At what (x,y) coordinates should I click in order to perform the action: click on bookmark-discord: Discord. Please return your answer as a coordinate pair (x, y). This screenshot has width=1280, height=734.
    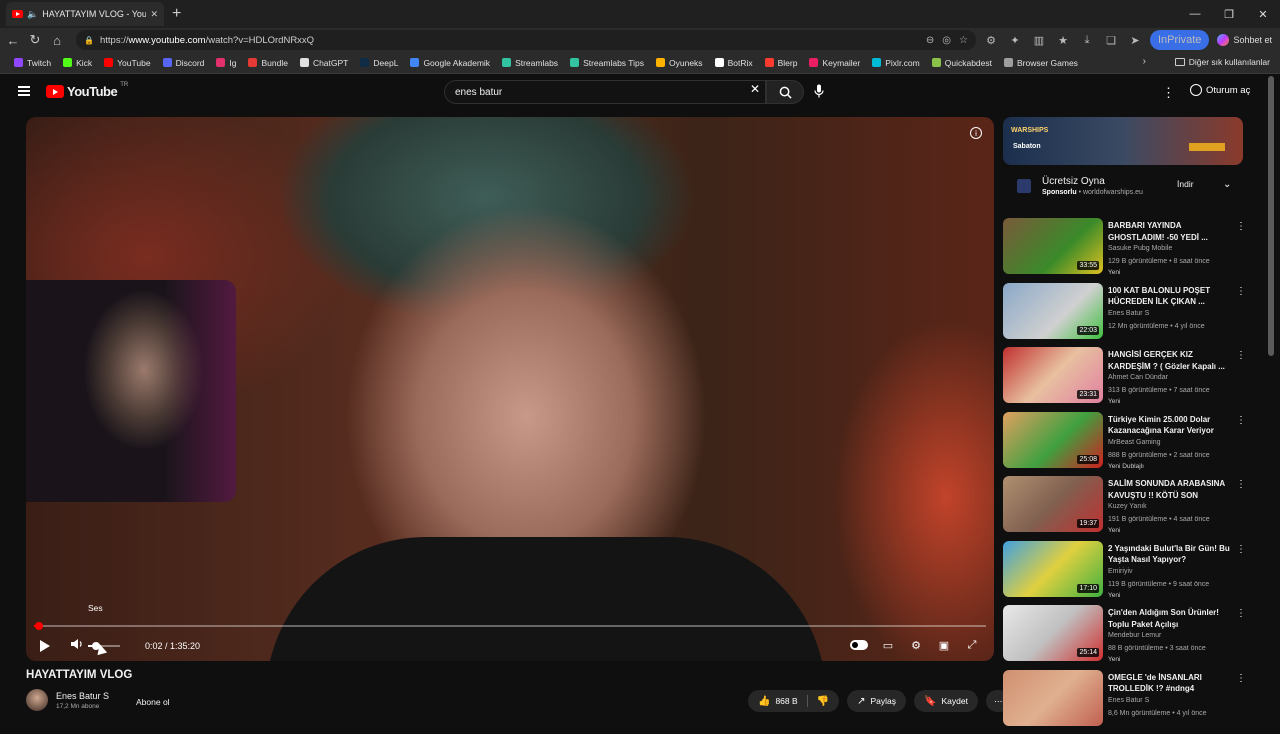
    Looking at the image, I should click on (184, 63).